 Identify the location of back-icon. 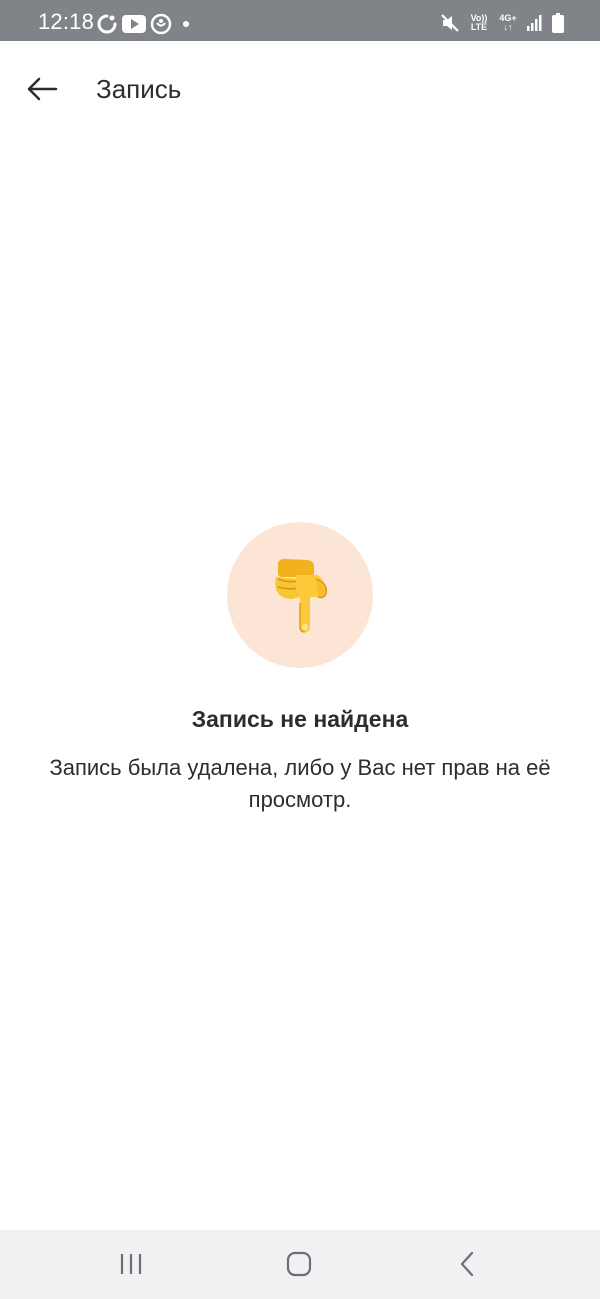
(467, 1264).